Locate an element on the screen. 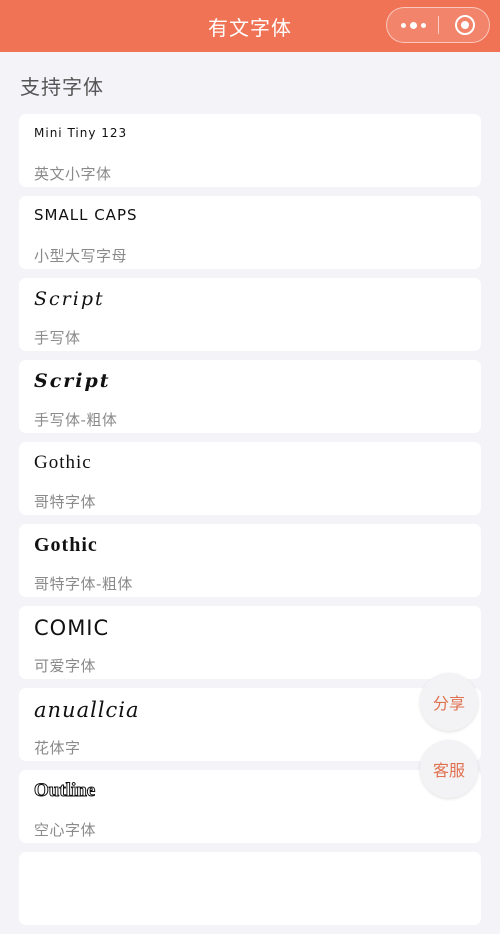 The height and width of the screenshot is (934, 500). font-caption: 空心字体 is located at coordinates (65, 830).